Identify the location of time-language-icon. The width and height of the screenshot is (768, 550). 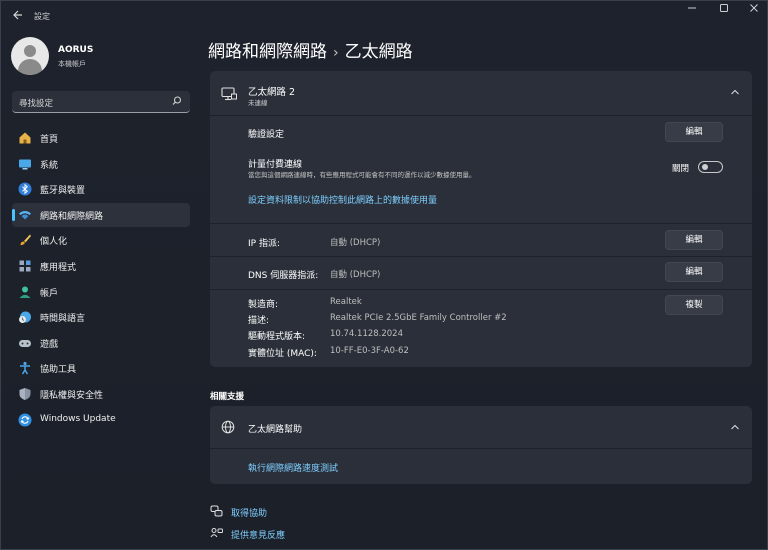
(25, 317).